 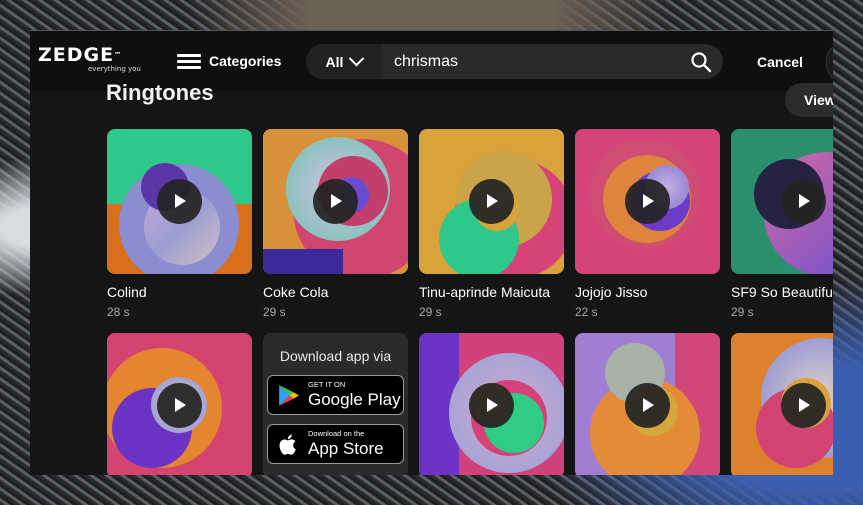 What do you see at coordinates (336, 433) in the screenshot?
I see `app-store-small-text: Download on the` at bounding box center [336, 433].